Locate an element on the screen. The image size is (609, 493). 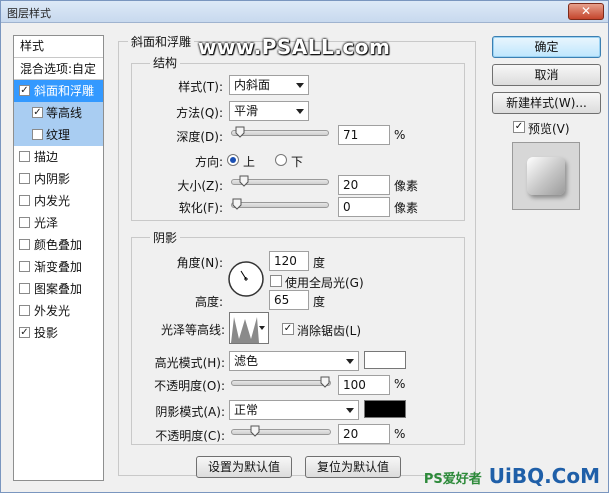
structure-title: 结构 is located at coordinates (165, 62).